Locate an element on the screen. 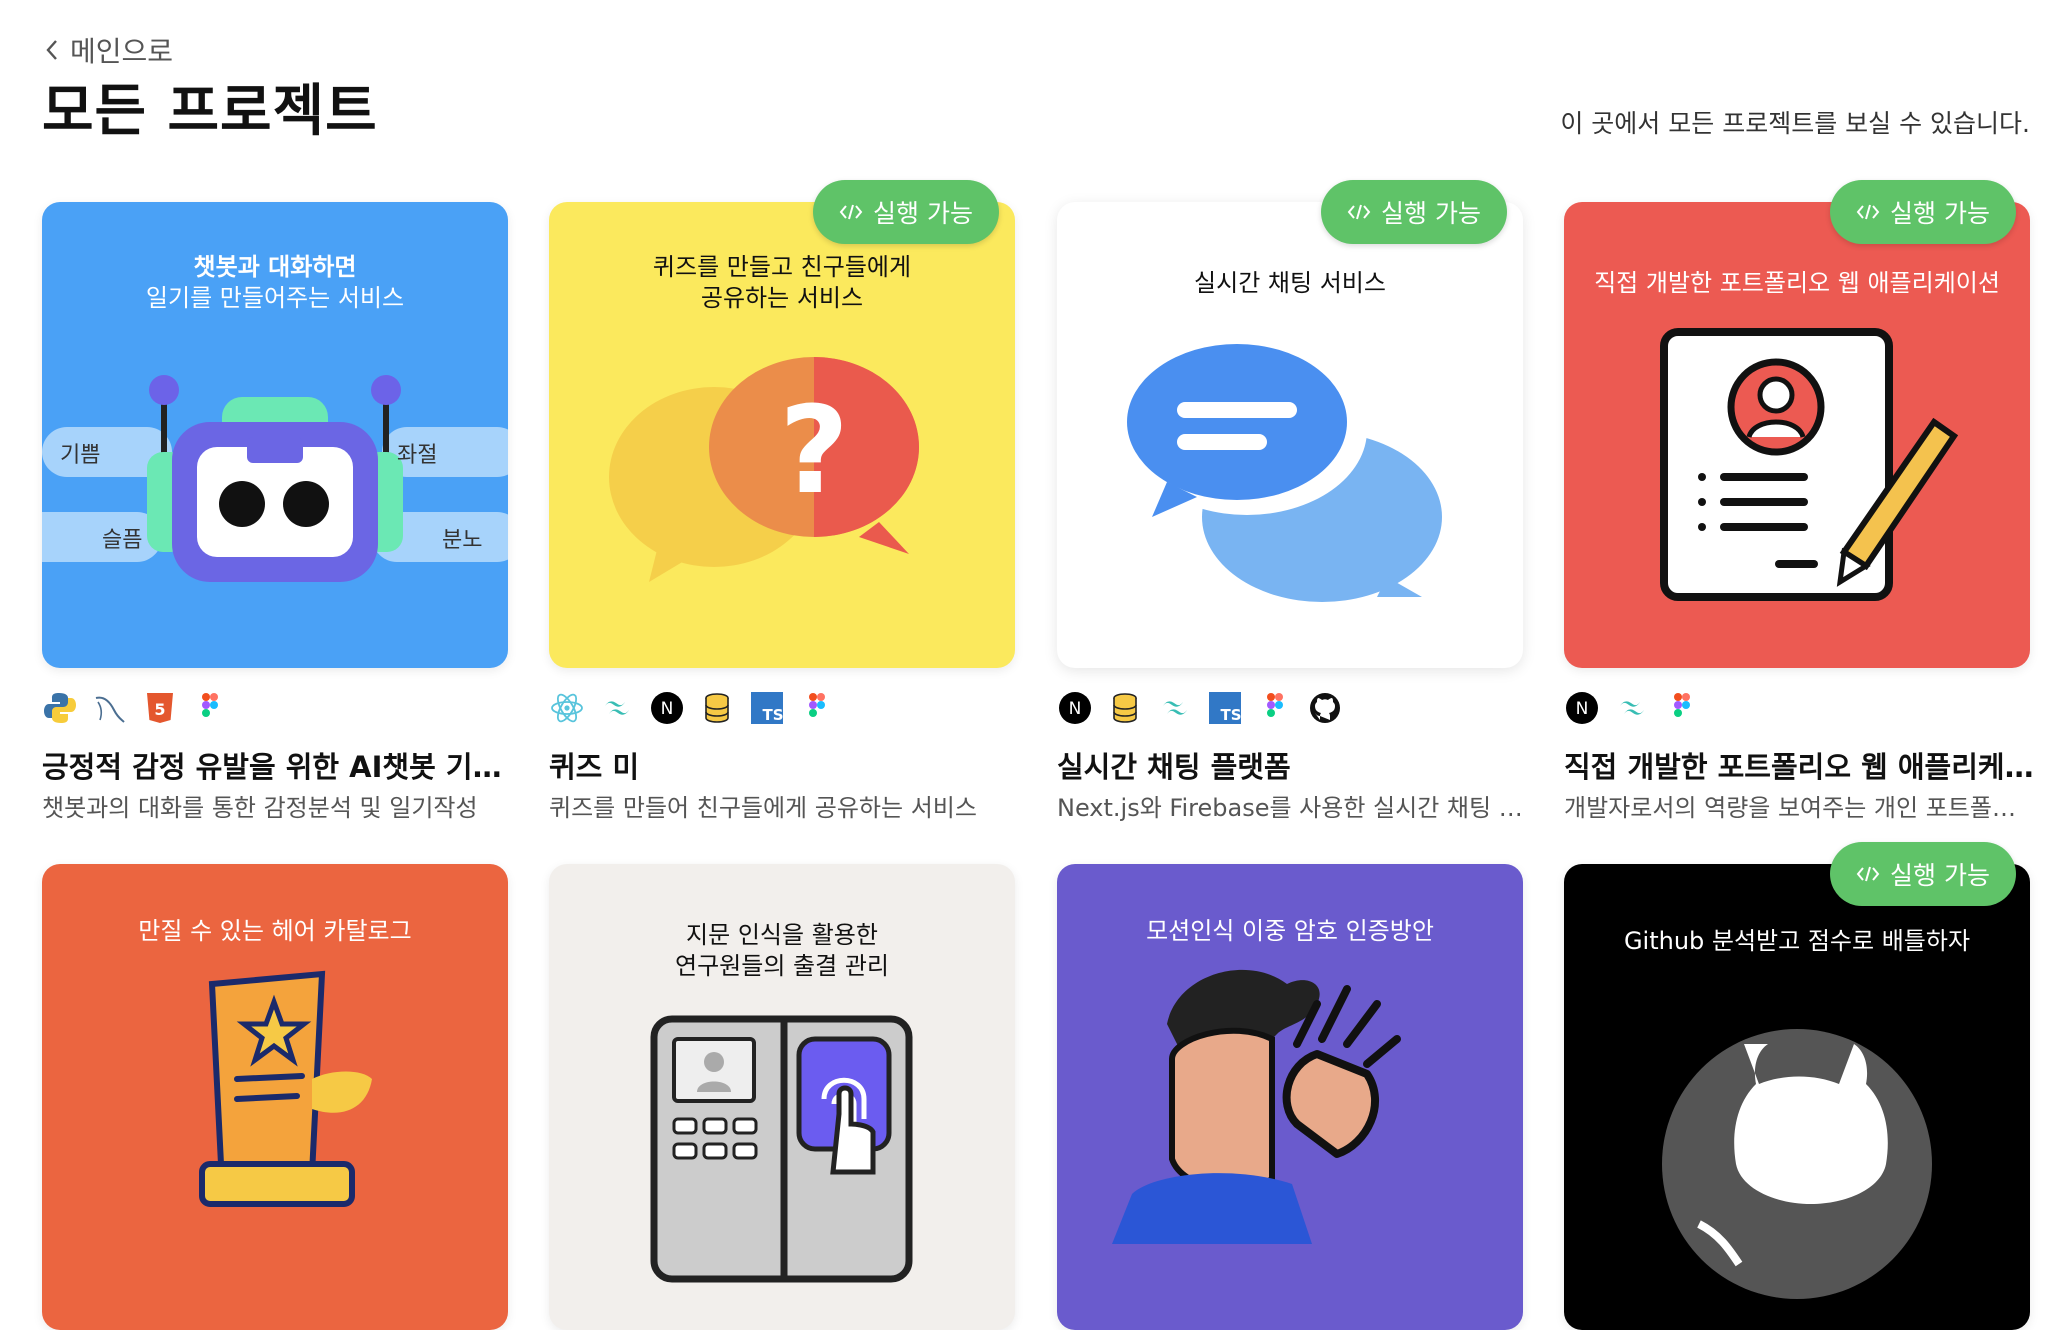  github-icon is located at coordinates (1325, 708).